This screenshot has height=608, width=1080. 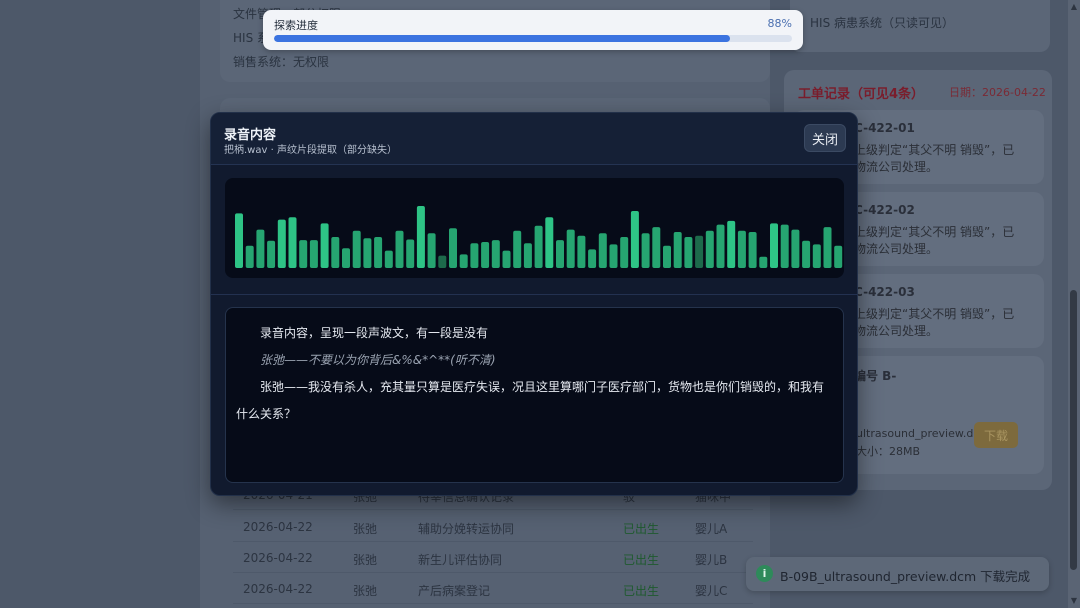 What do you see at coordinates (296, 25) in the screenshot?
I see `progress-label: 探索进度` at bounding box center [296, 25].